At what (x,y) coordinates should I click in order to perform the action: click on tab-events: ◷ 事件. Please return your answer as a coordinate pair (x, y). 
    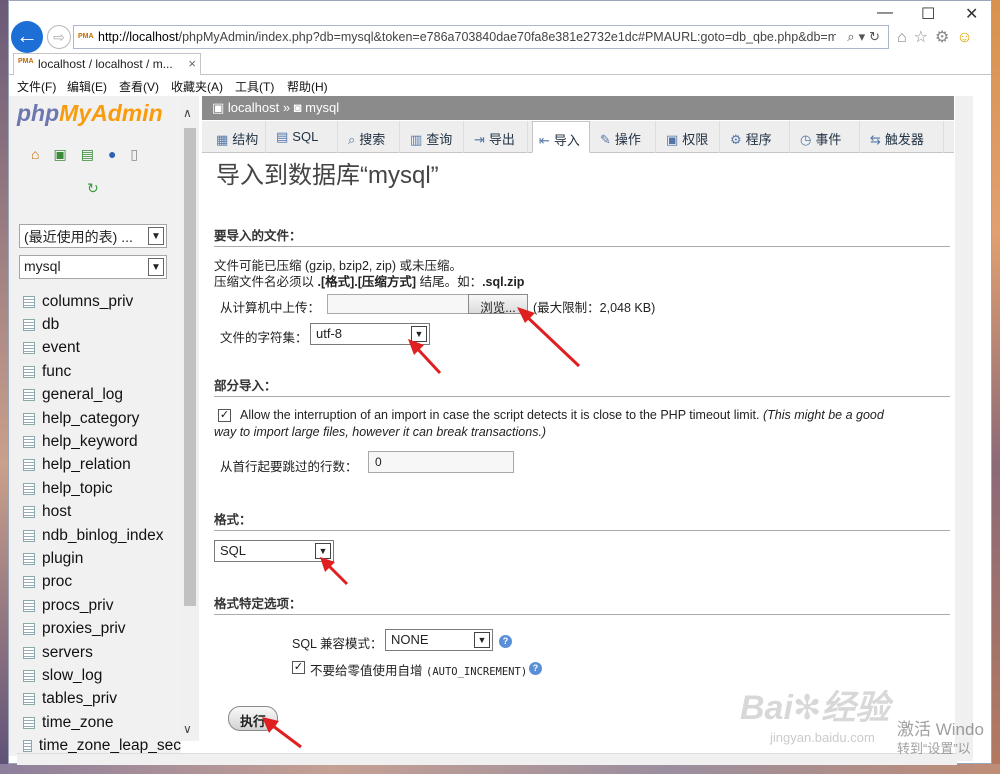
    Looking at the image, I should click on (827, 137).